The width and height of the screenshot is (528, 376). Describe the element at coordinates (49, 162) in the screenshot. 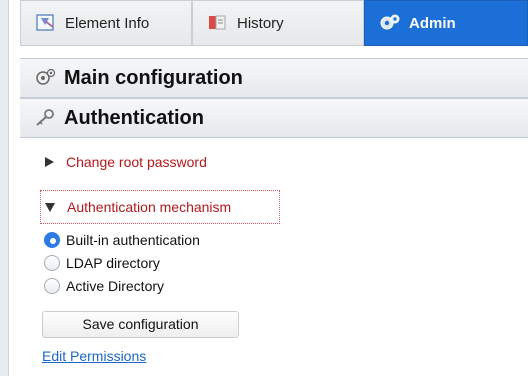

I see `triangle-right-icon` at that location.